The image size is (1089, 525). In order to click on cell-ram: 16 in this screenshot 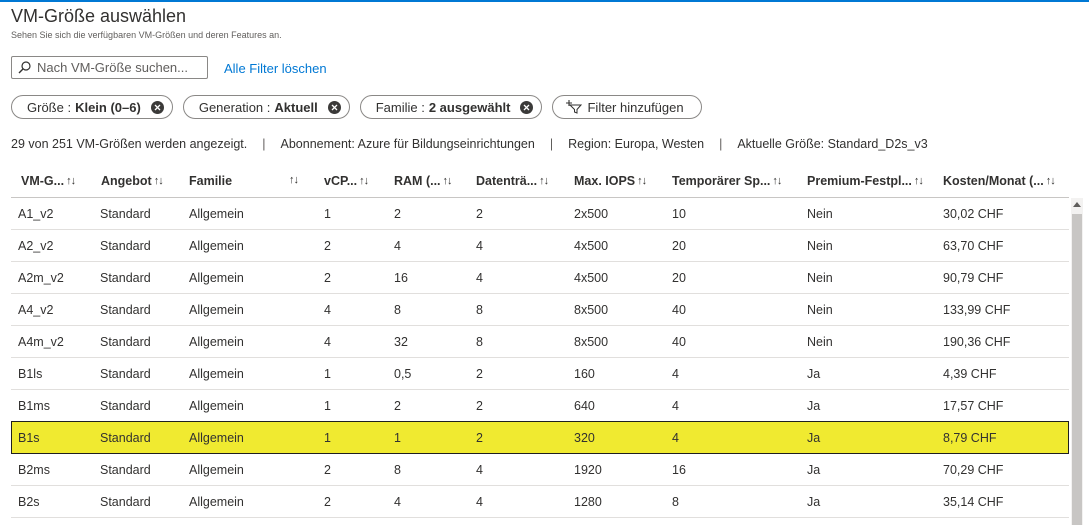, I will do `click(401, 278)`.